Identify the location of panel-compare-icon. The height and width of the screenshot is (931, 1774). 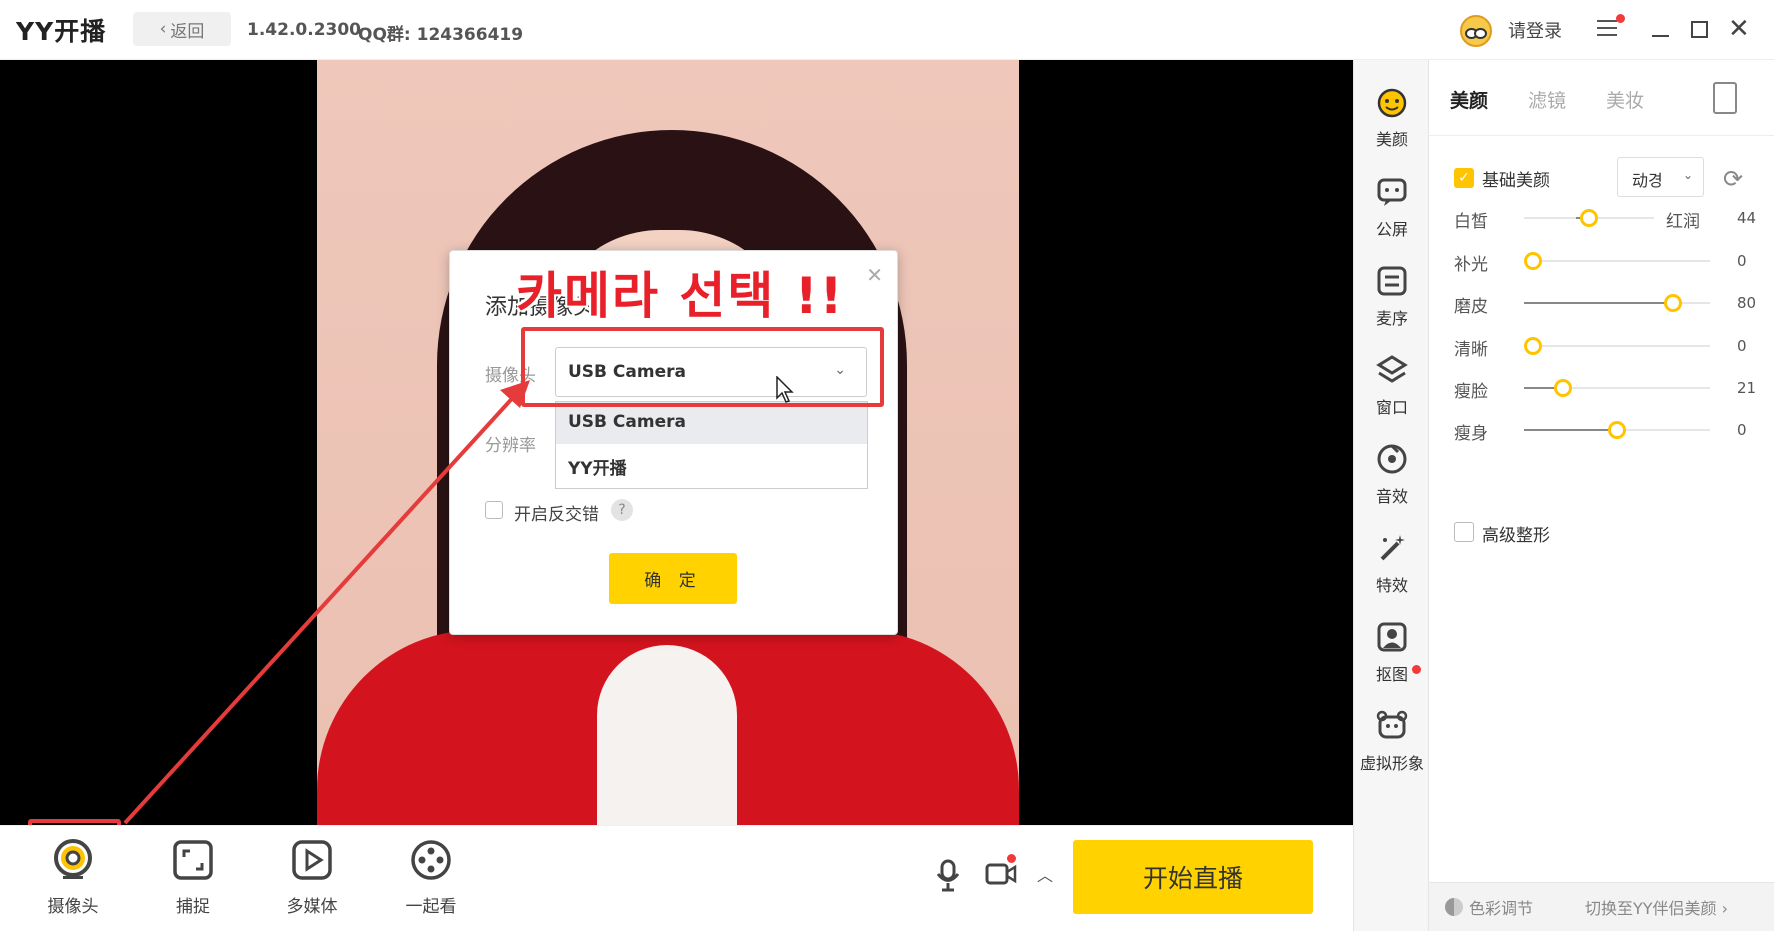
(1725, 98).